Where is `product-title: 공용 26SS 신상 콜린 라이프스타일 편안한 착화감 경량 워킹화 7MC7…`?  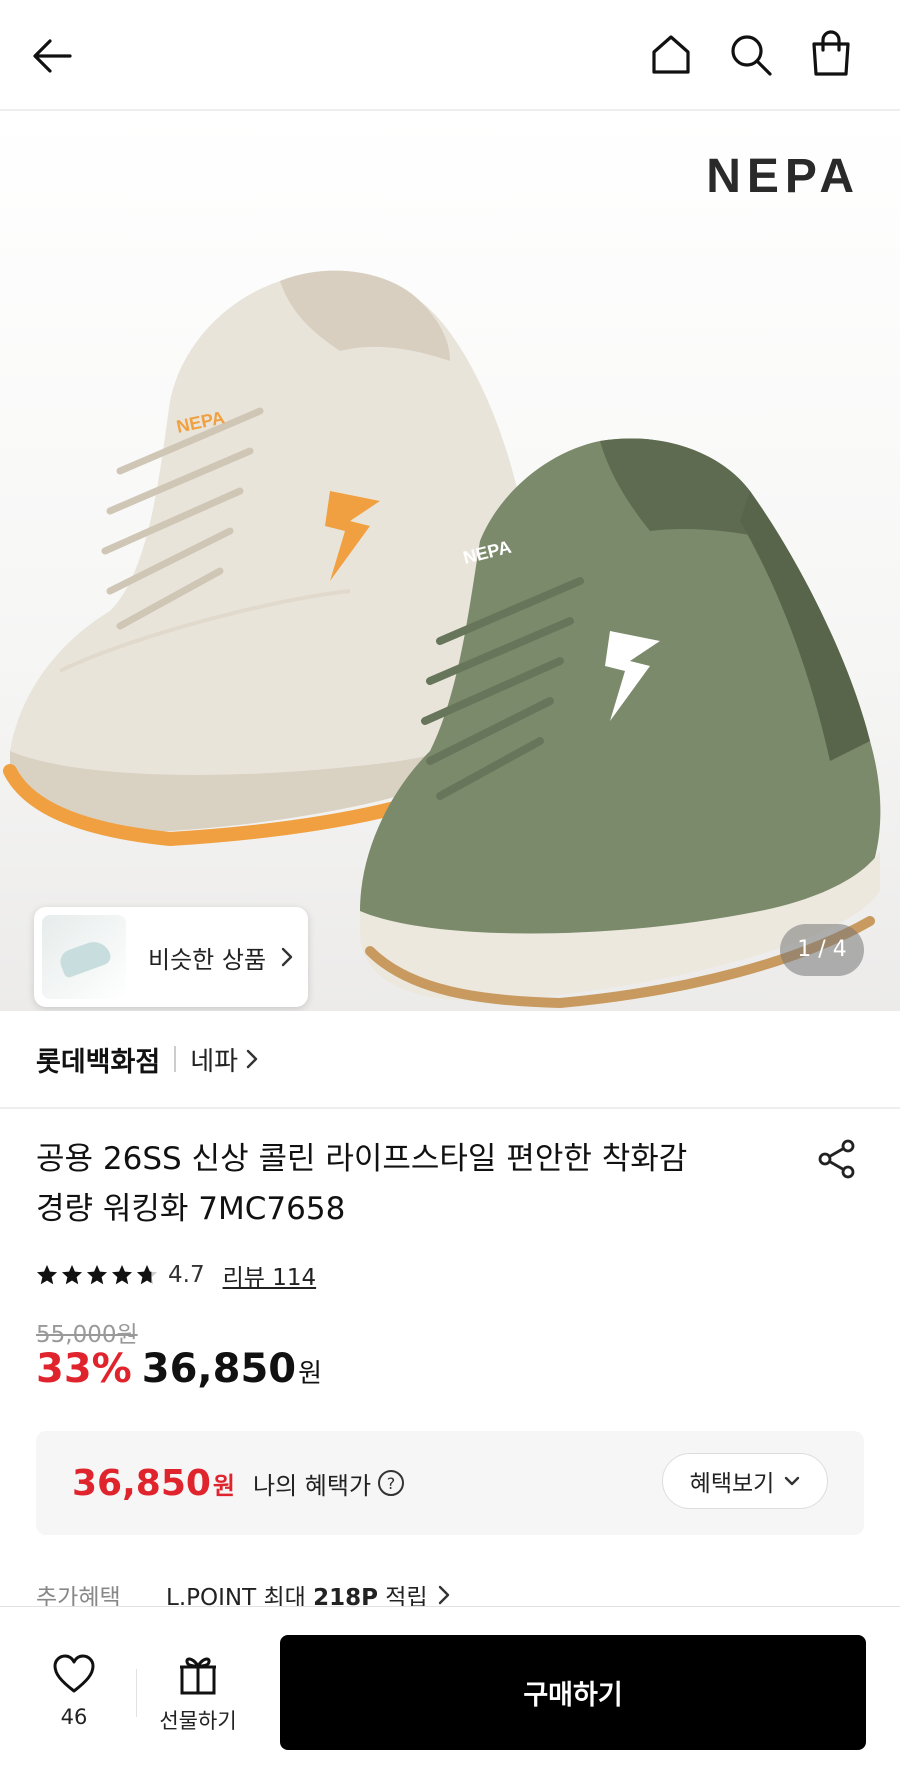
product-title: 공용 26SS 신상 콜린 라이프스타일 편안한 착화감 경량 워킹화 7MC7… is located at coordinates (396, 1184).